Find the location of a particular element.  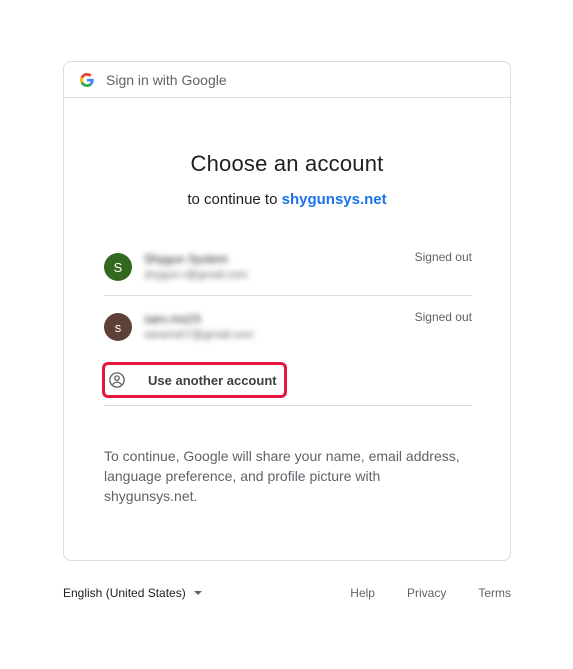

use-another-account-row: Use another account is located at coordinates (287, 381).